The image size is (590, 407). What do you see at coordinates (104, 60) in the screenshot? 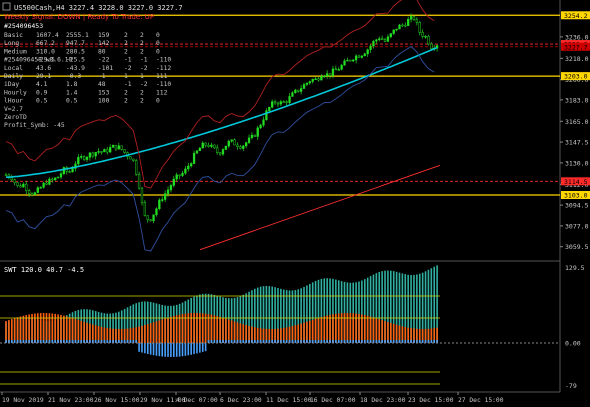
I see `stats-cell: -22` at bounding box center [104, 60].